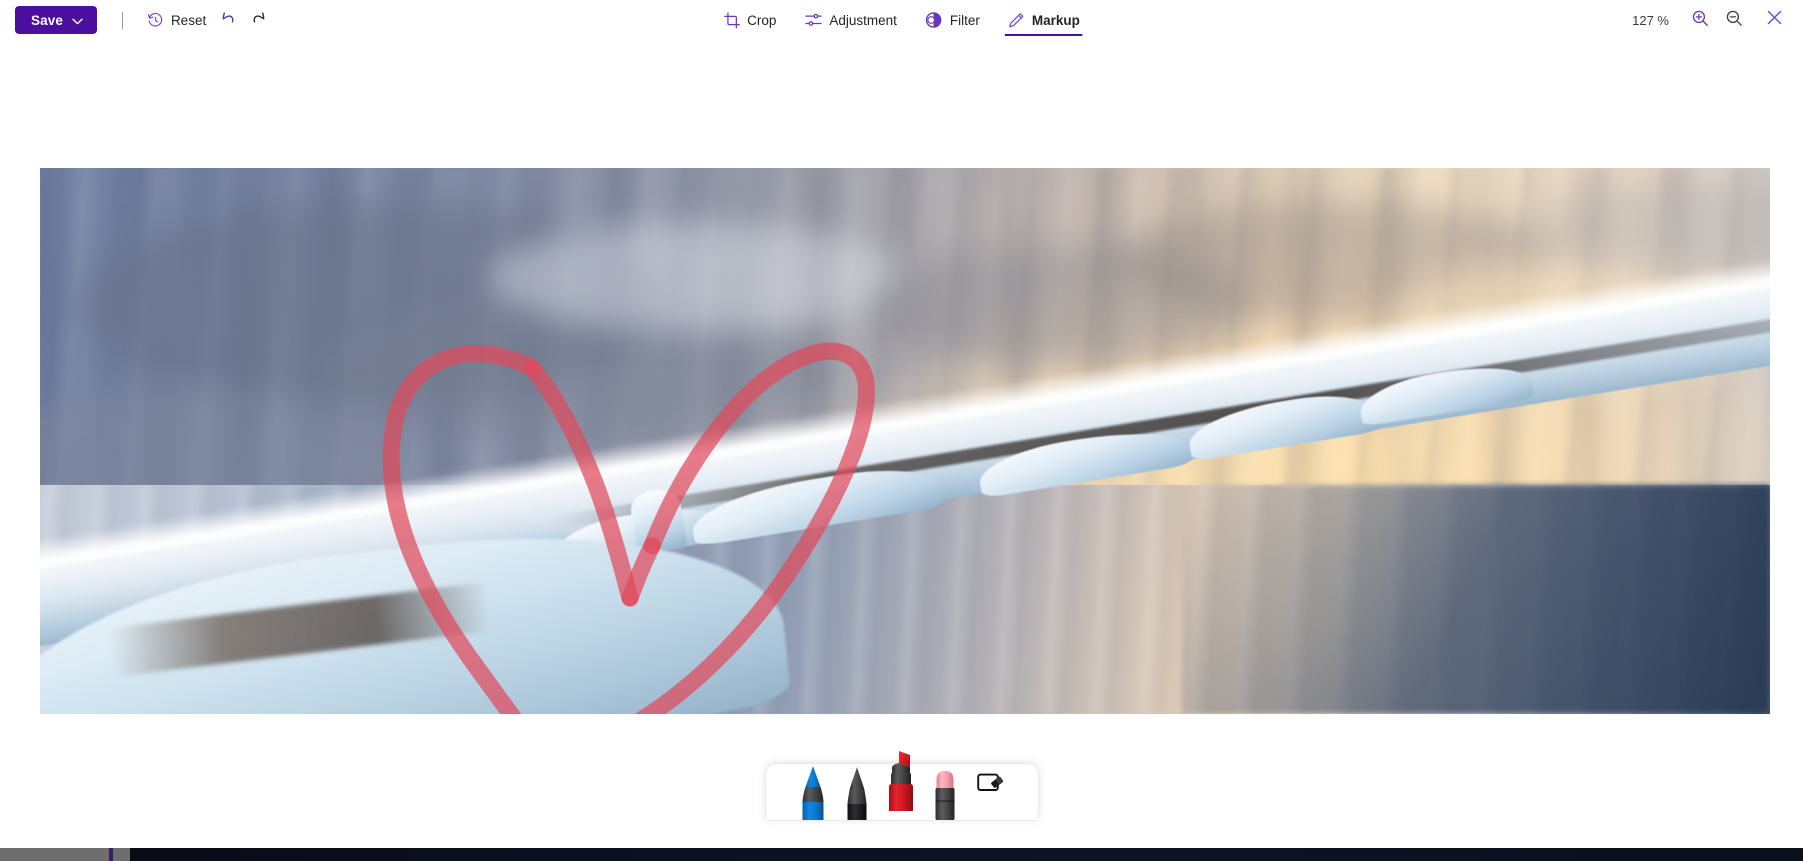 The height and width of the screenshot is (861, 1803). I want to click on close-button, so click(1774, 20).